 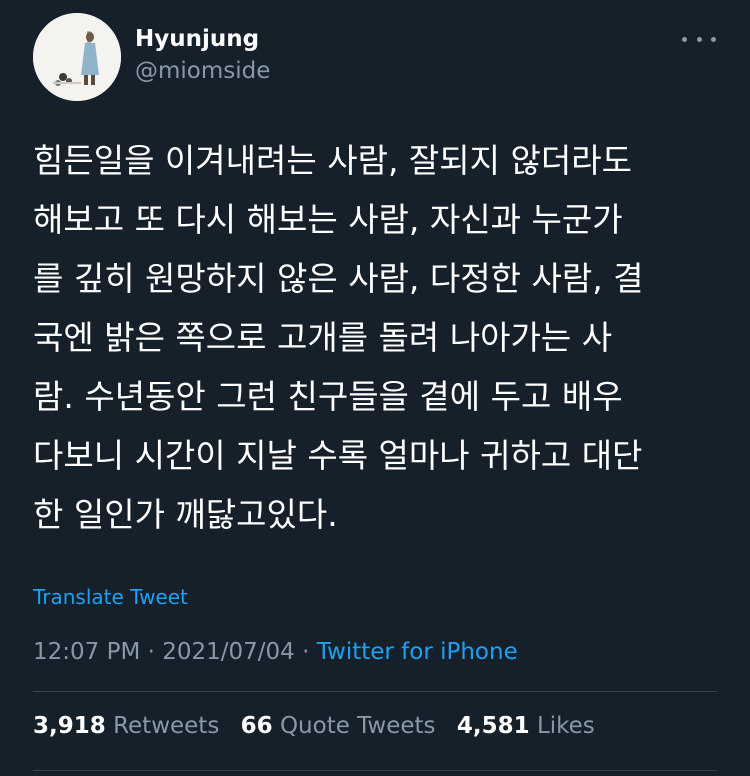 I want to click on retweets-stat: 3,918 Retweets, so click(x=126, y=726).